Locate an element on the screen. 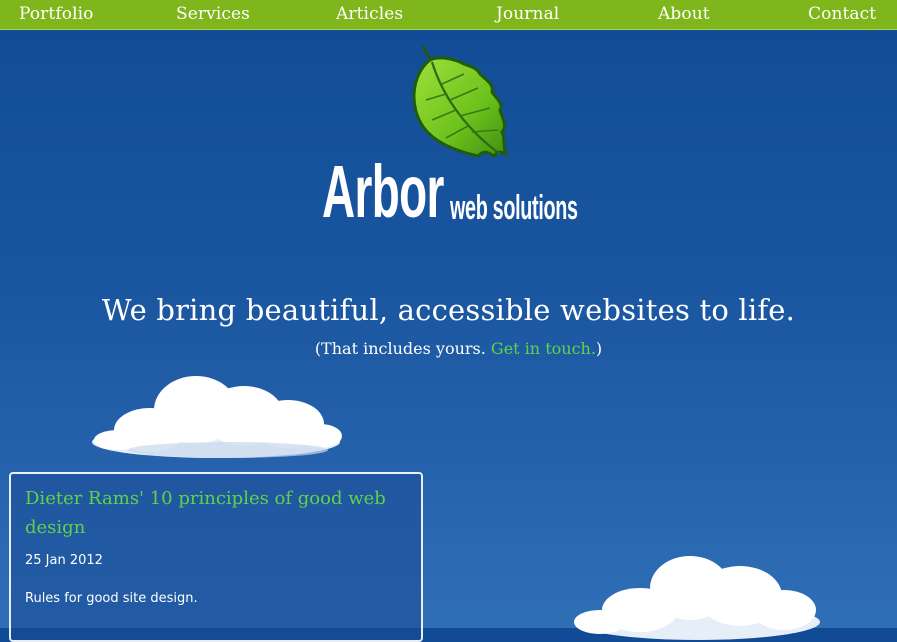  nav-journal: Journal is located at coordinates (527, 14).